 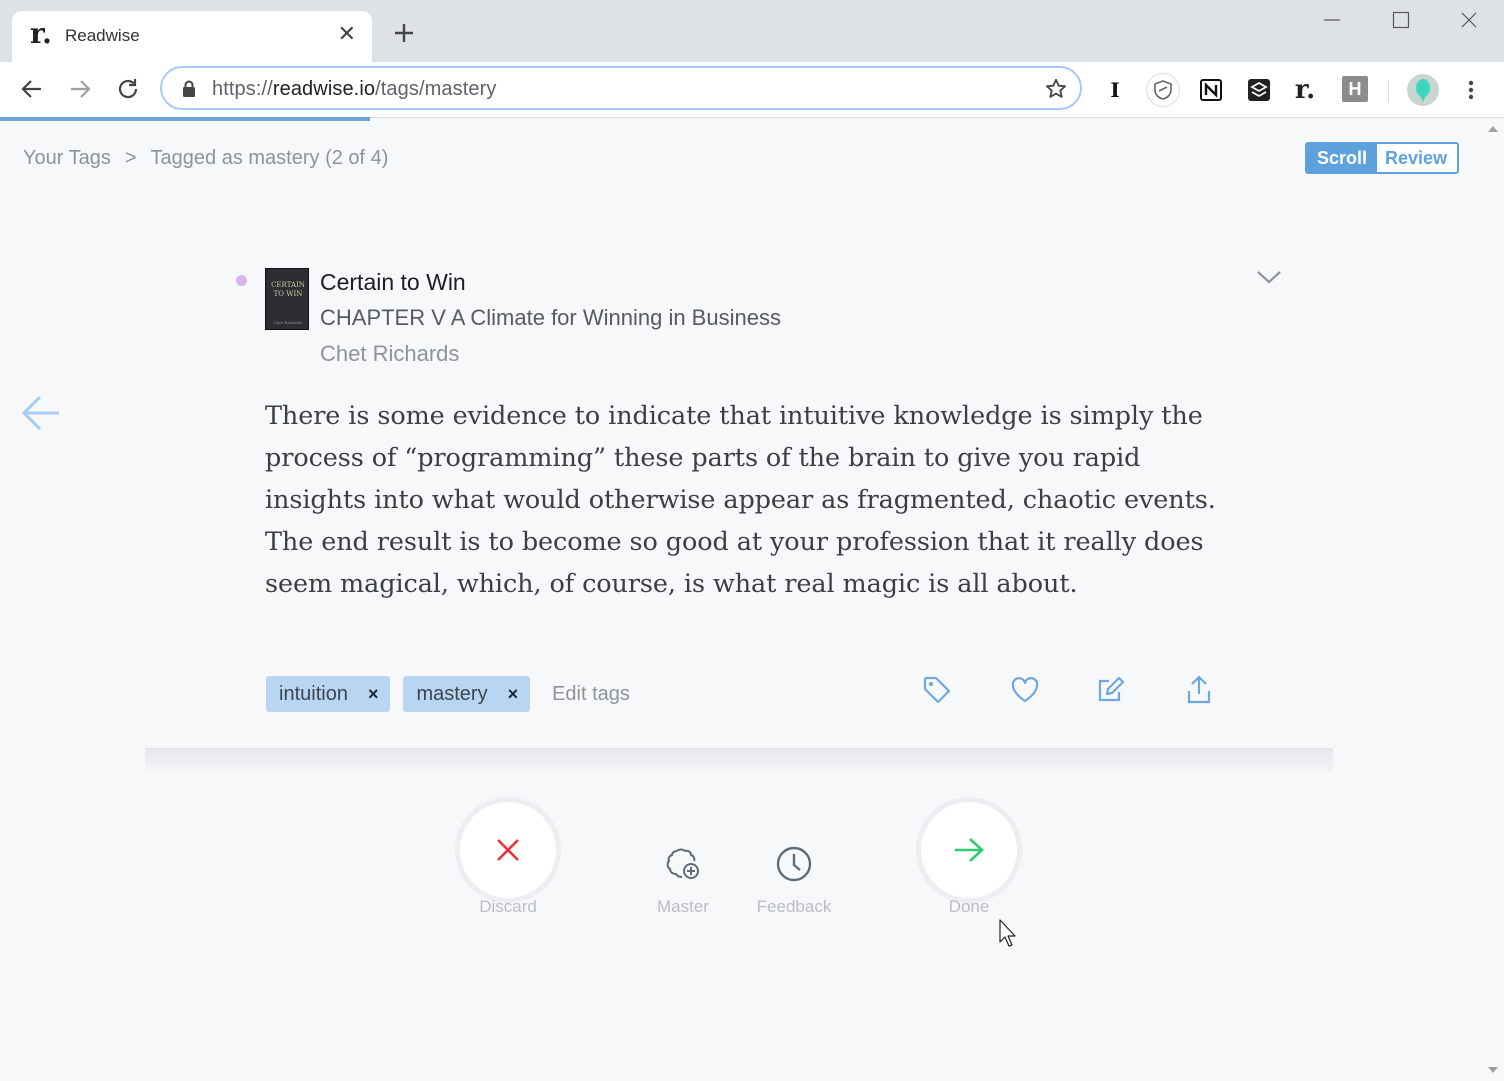 What do you see at coordinates (241, 280) in the screenshot?
I see `unread-dot` at bounding box center [241, 280].